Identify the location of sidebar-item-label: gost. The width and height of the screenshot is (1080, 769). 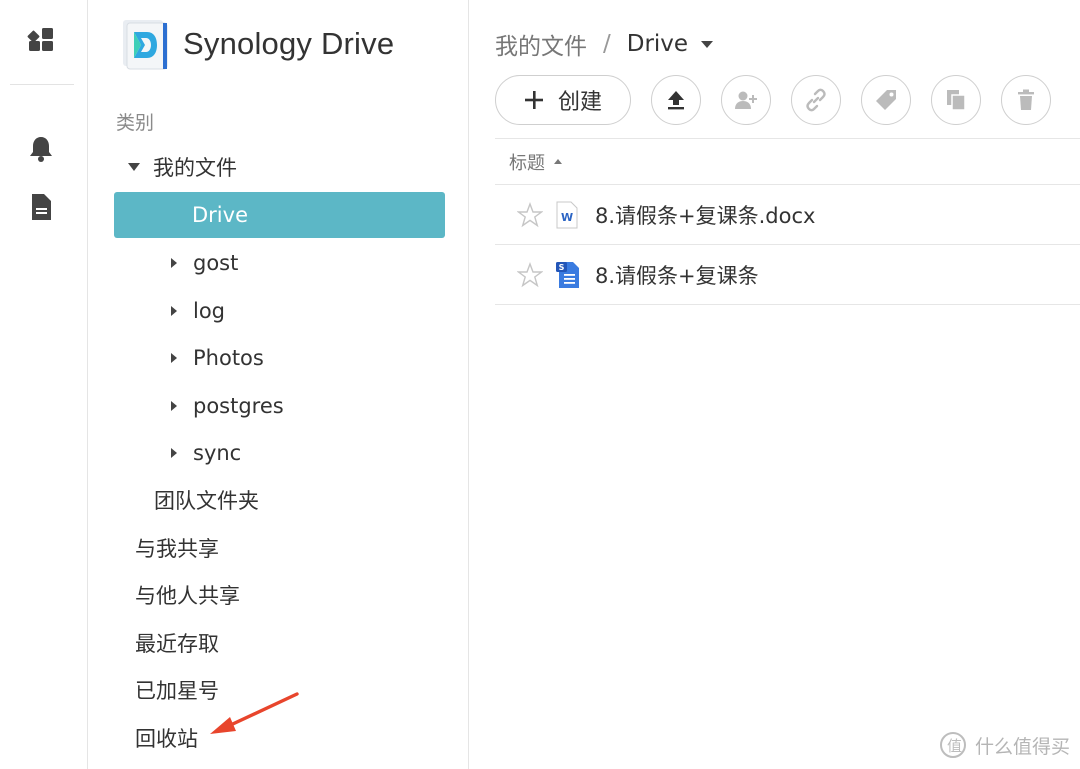
(216, 263).